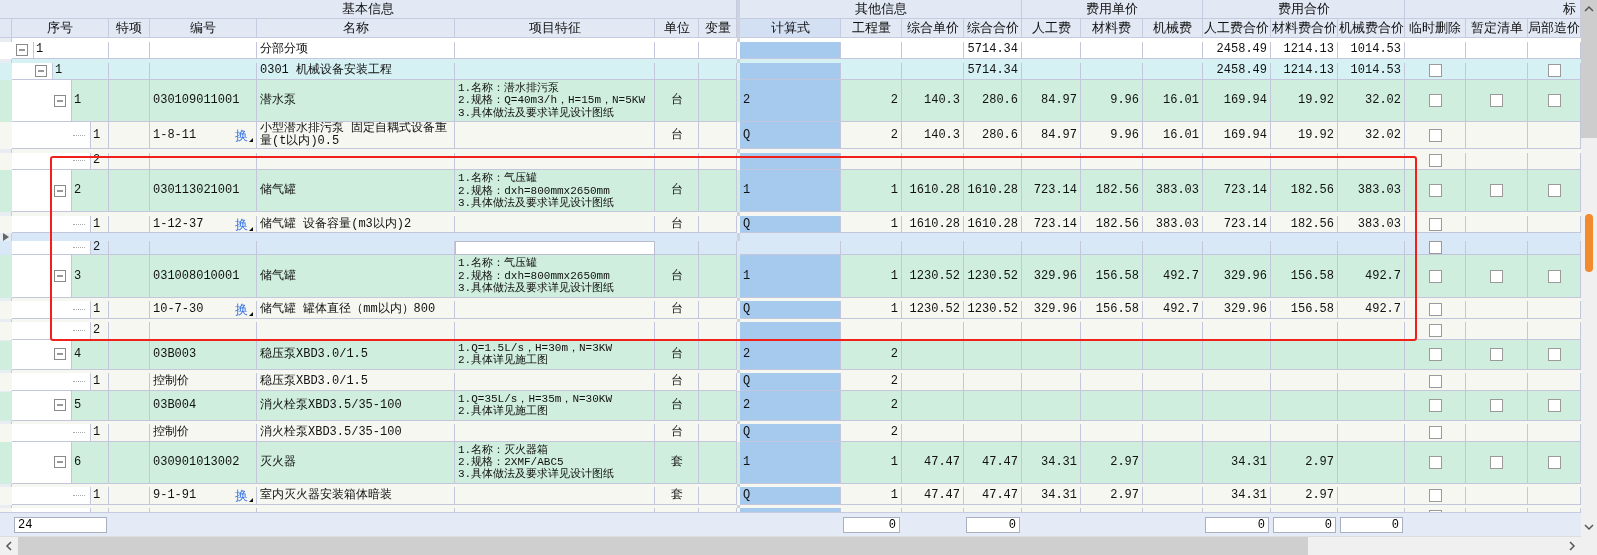 The width and height of the screenshot is (1597, 555). Describe the element at coordinates (1572, 546) in the screenshot. I see `scroll-right-icon` at that location.